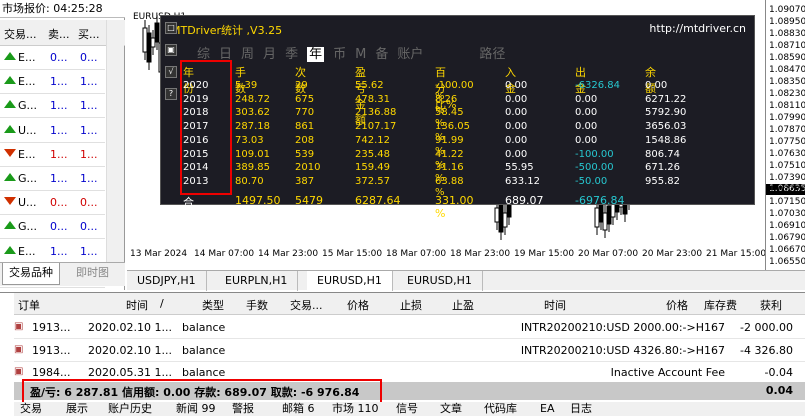  Describe the element at coordinates (492, 54) in the screenshot. I see `panel-nav-item: 路径` at that location.